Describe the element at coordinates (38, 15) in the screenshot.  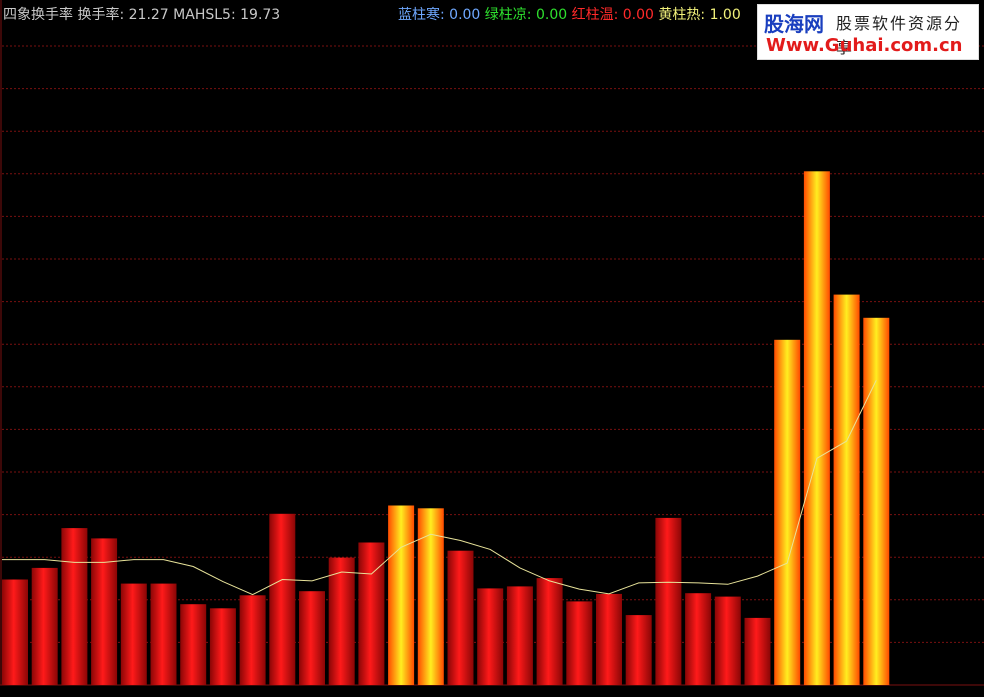
I see `indicator-name: 四象换手率` at that location.